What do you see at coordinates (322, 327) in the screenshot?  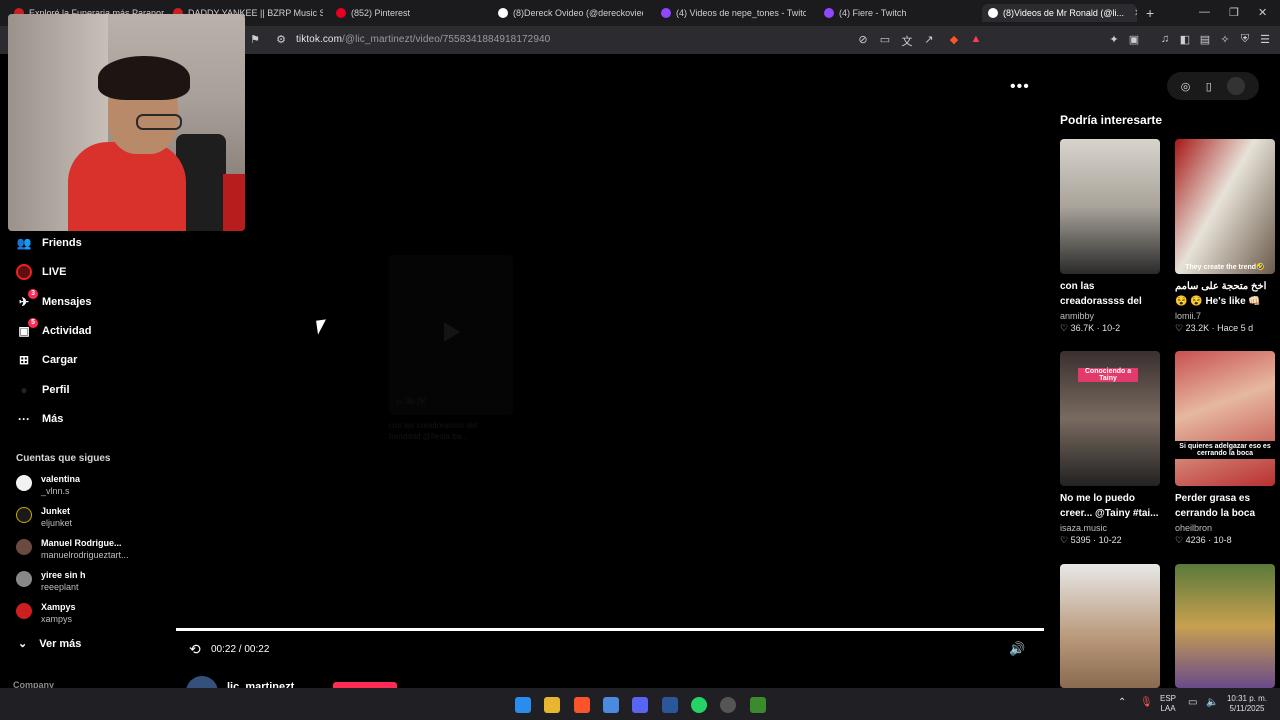 I see `mouse-cursor-icon` at bounding box center [322, 327].